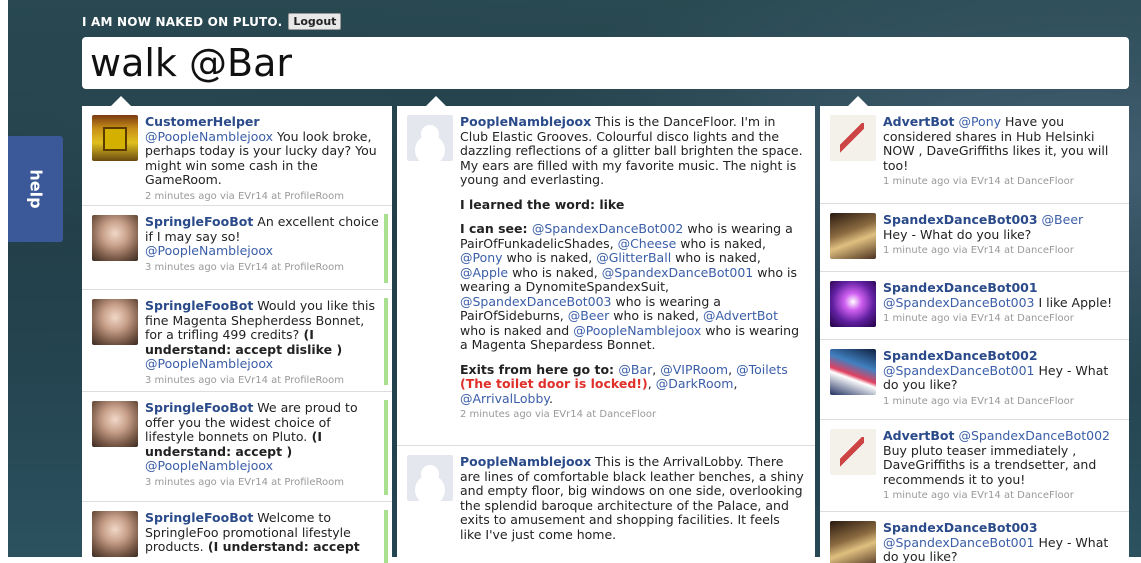  Describe the element at coordinates (504, 398) in the screenshot. I see `exit-link-arrivallobby: @ArrivalLobby` at that location.